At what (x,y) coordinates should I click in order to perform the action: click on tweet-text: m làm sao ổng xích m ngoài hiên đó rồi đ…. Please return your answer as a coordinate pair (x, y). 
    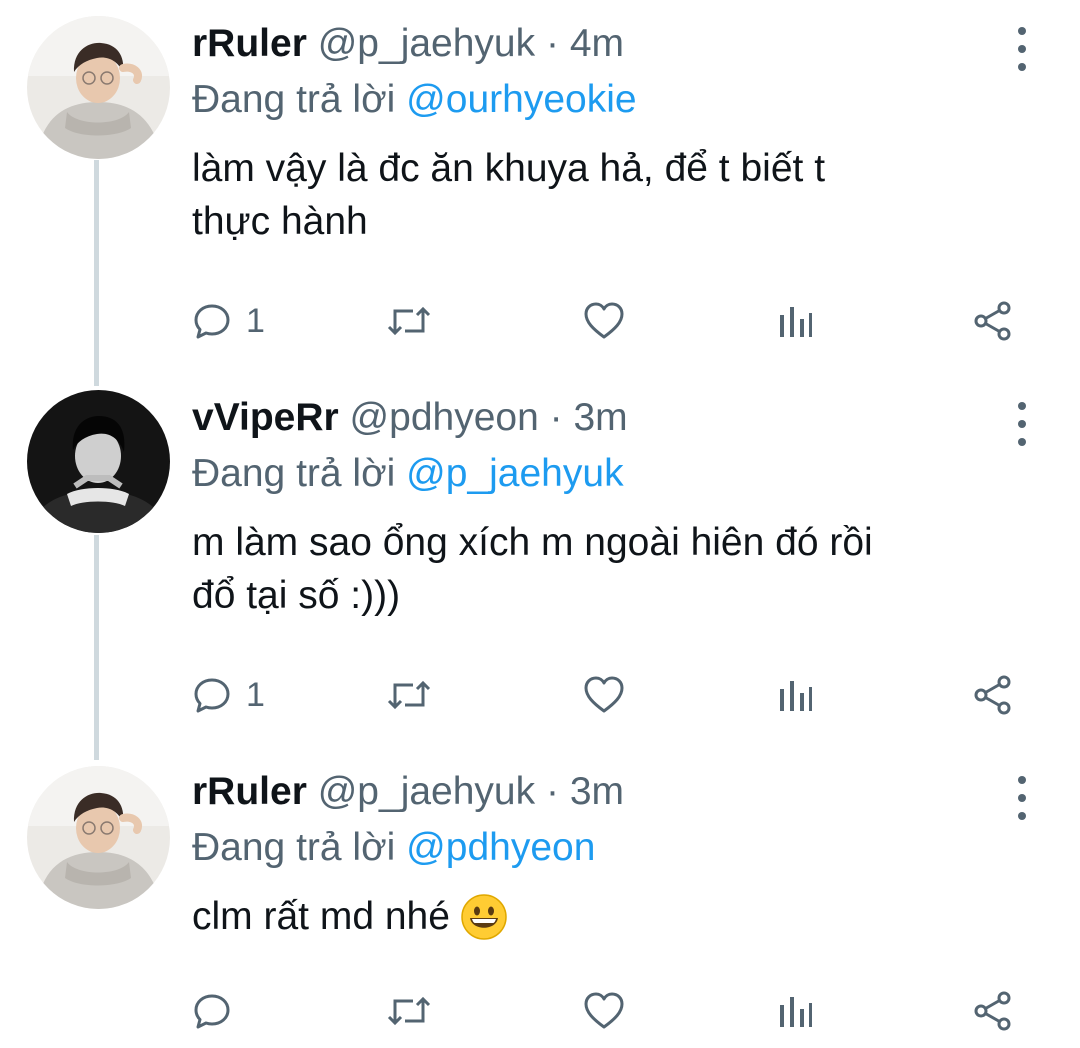
    Looking at the image, I should click on (532, 569).